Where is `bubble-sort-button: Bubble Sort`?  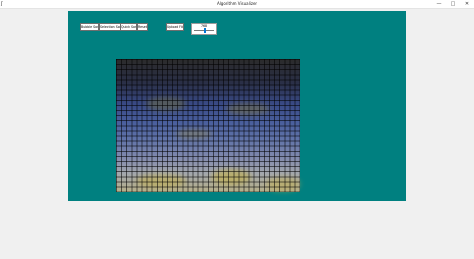 bubble-sort-button: Bubble Sort is located at coordinates (89, 27).